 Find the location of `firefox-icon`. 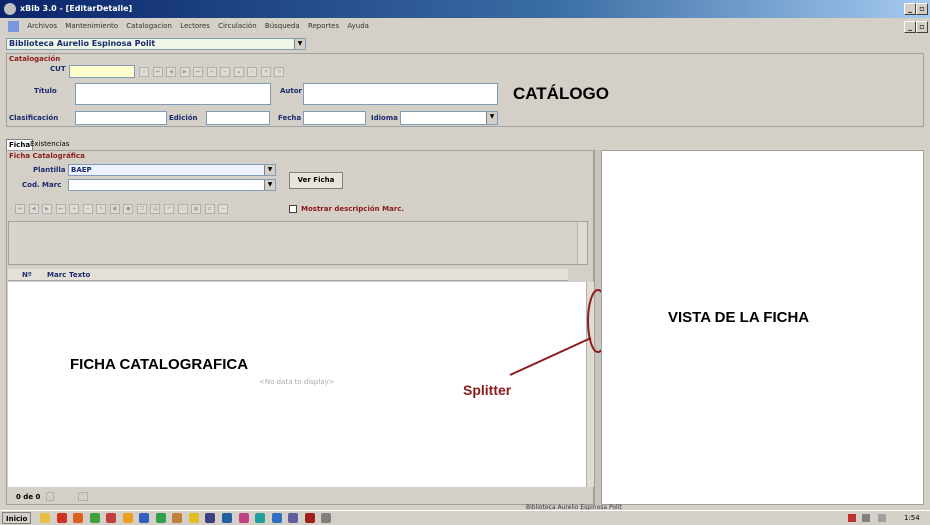

firefox-icon is located at coordinates (78, 518).